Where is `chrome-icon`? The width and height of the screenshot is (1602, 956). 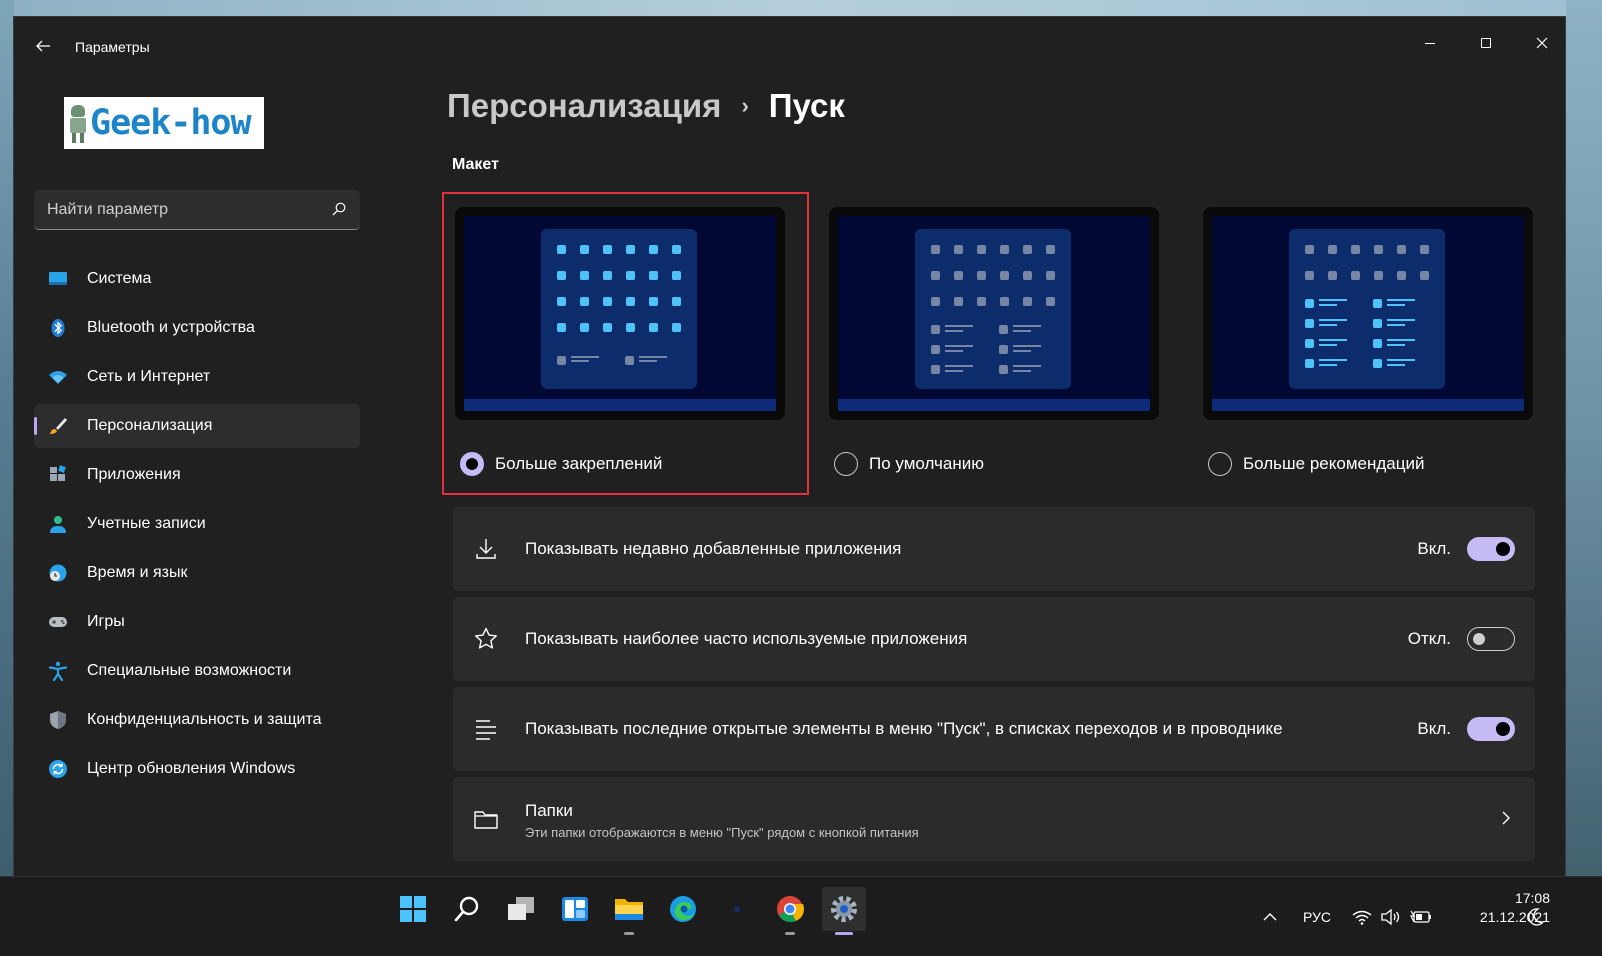 chrome-icon is located at coordinates (790, 909).